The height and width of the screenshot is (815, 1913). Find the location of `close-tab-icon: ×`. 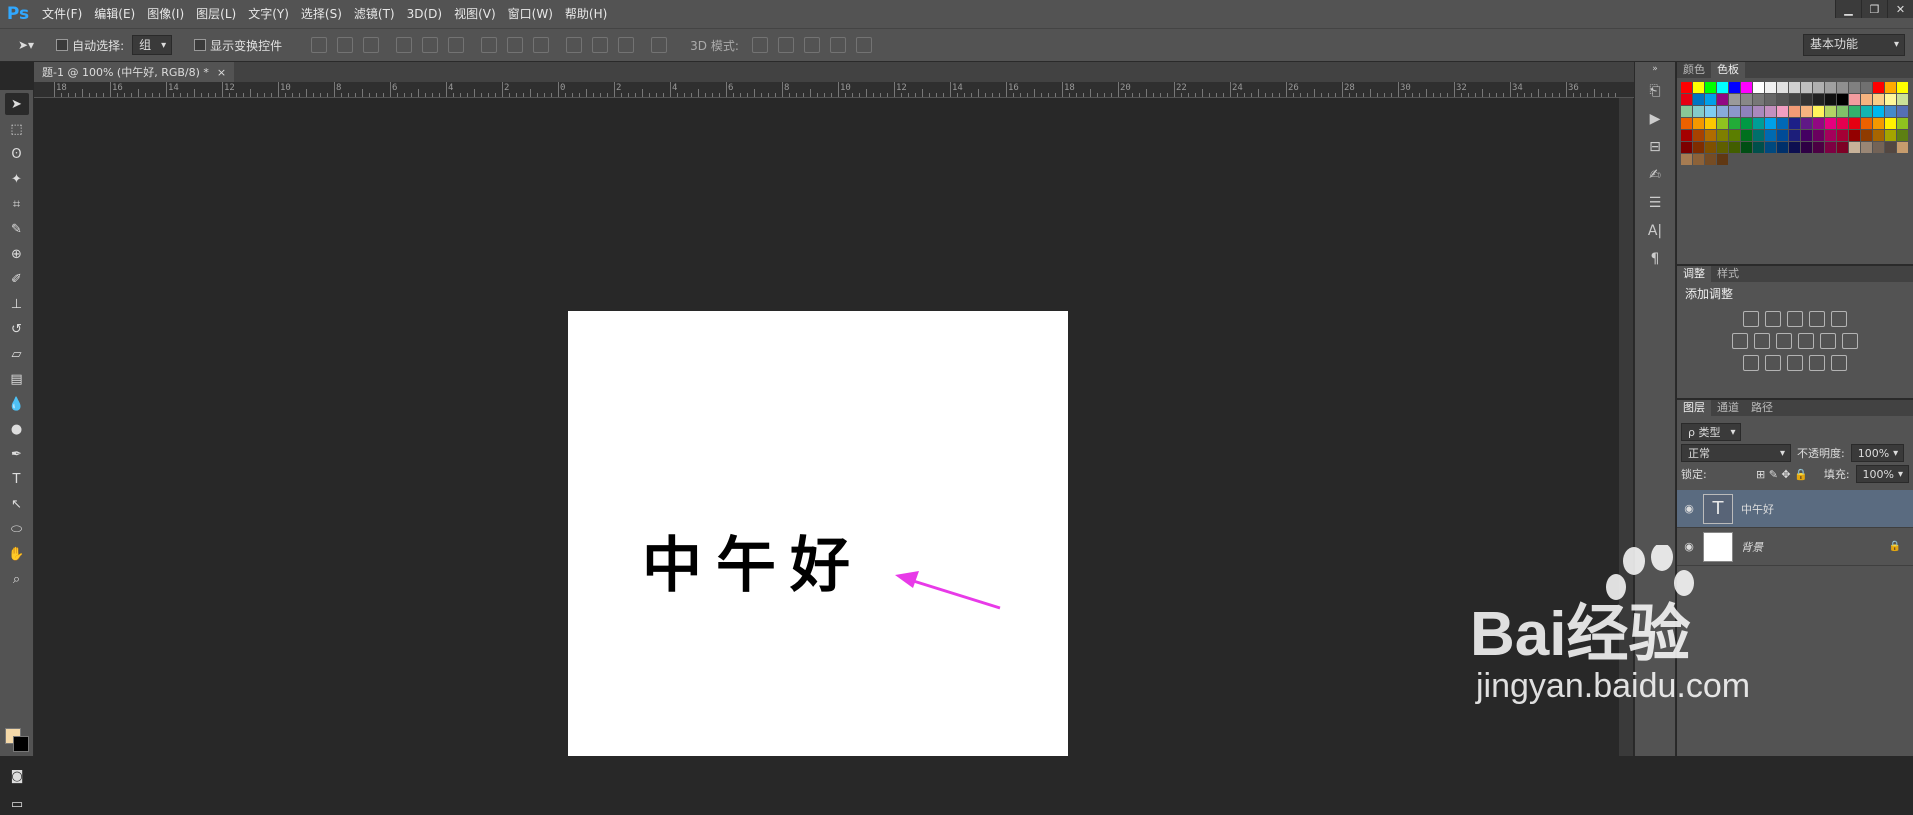

close-tab-icon: × is located at coordinates (221, 72).